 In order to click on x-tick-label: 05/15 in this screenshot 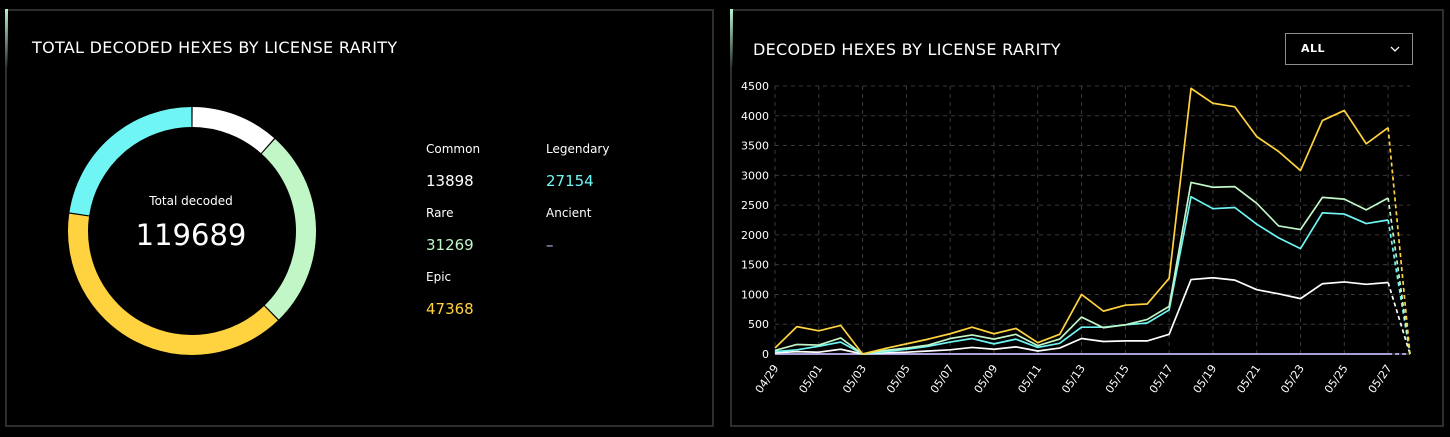, I will do `click(1117, 378)`.